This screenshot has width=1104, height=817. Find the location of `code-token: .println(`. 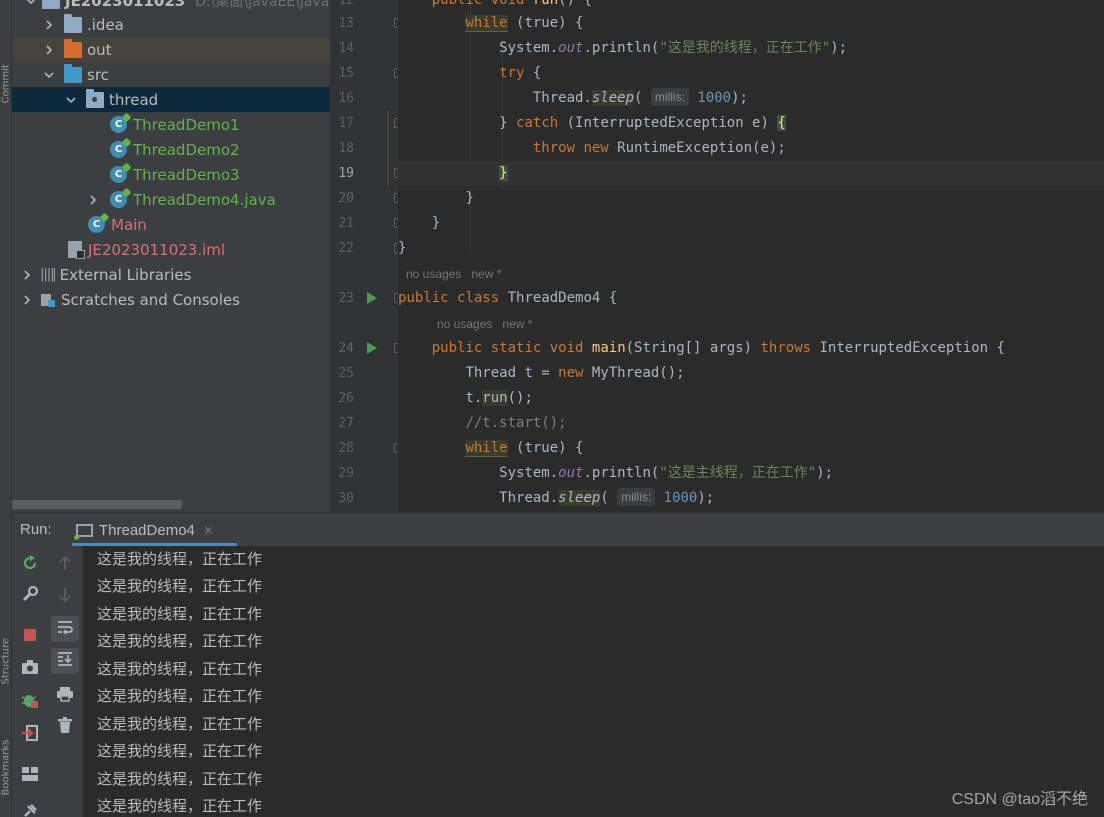

code-token: .println( is located at coordinates (621, 48).